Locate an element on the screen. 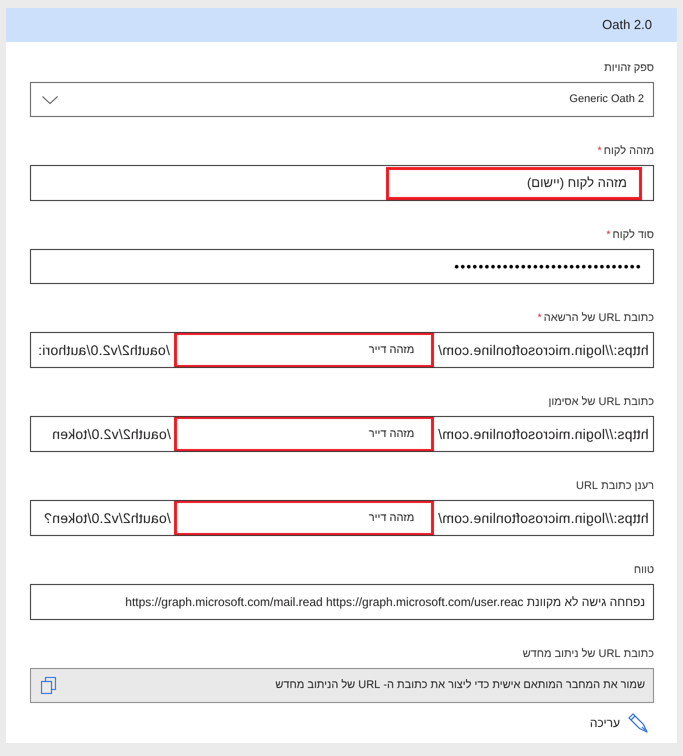 The width and height of the screenshot is (683, 756). copy-icon is located at coordinates (48, 685).